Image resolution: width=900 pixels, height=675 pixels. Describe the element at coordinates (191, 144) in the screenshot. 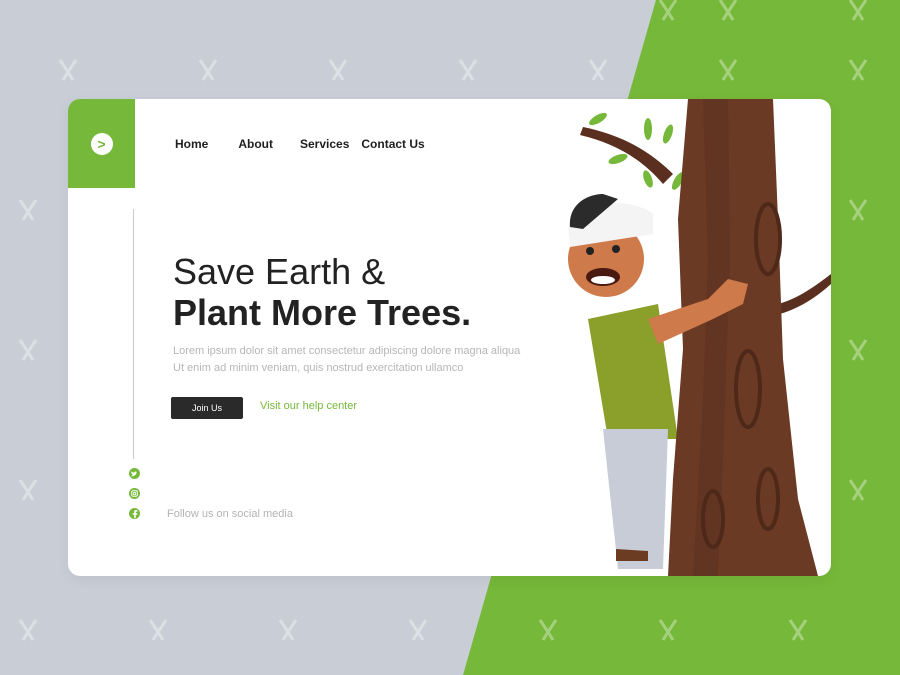

I see `nav-home: Home` at that location.